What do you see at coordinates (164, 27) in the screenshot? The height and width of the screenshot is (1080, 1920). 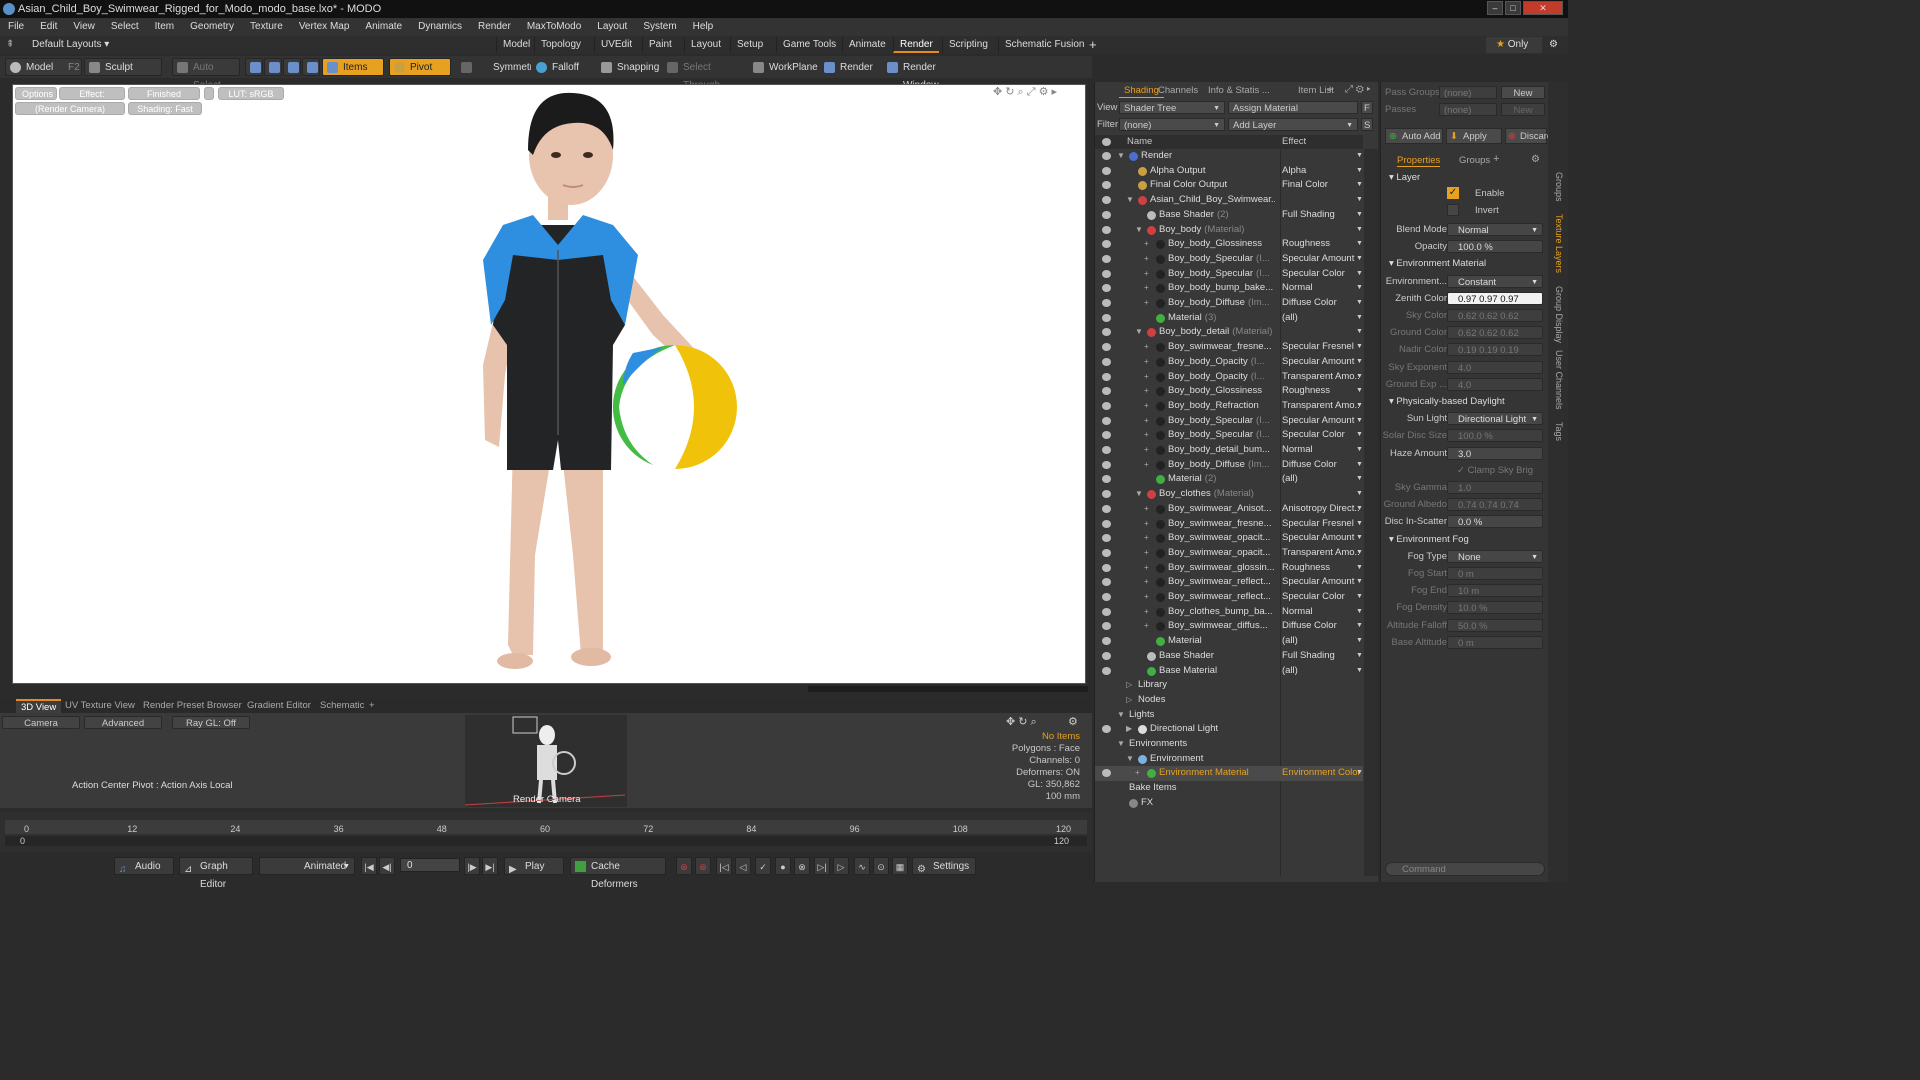 I see `menu-item: Item` at bounding box center [164, 27].